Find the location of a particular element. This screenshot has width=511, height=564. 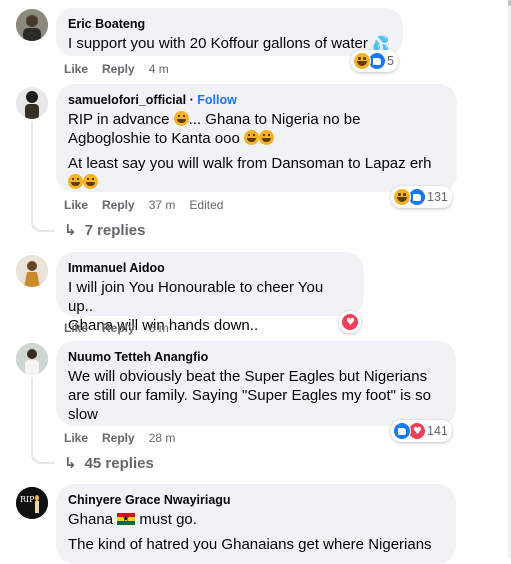

comment-actions: Like Reply 6 m is located at coordinates (123, 328).